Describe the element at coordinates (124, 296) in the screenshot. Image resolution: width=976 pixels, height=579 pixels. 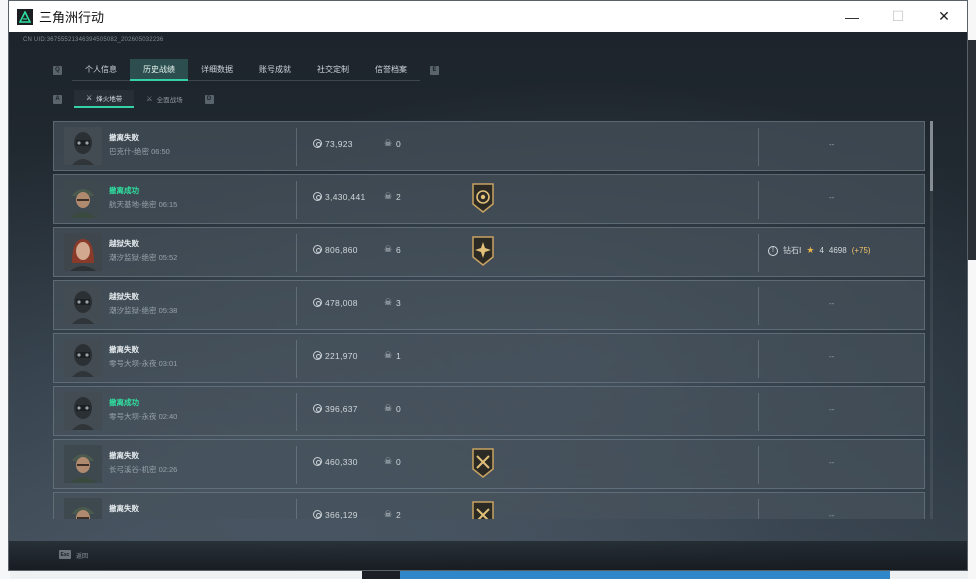
I see `match-status: 越狱失败` at that location.